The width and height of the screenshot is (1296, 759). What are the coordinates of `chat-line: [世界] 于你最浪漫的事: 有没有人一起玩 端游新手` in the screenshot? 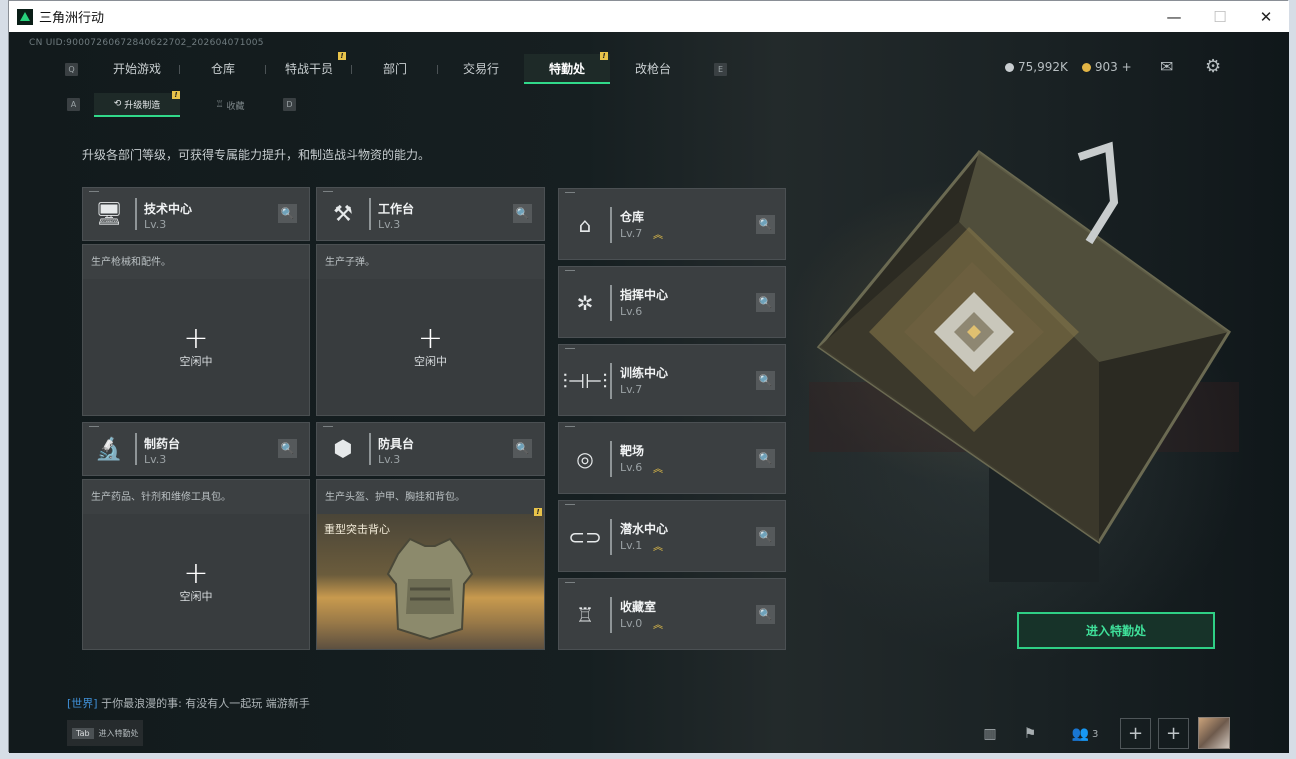 It's located at (188, 703).